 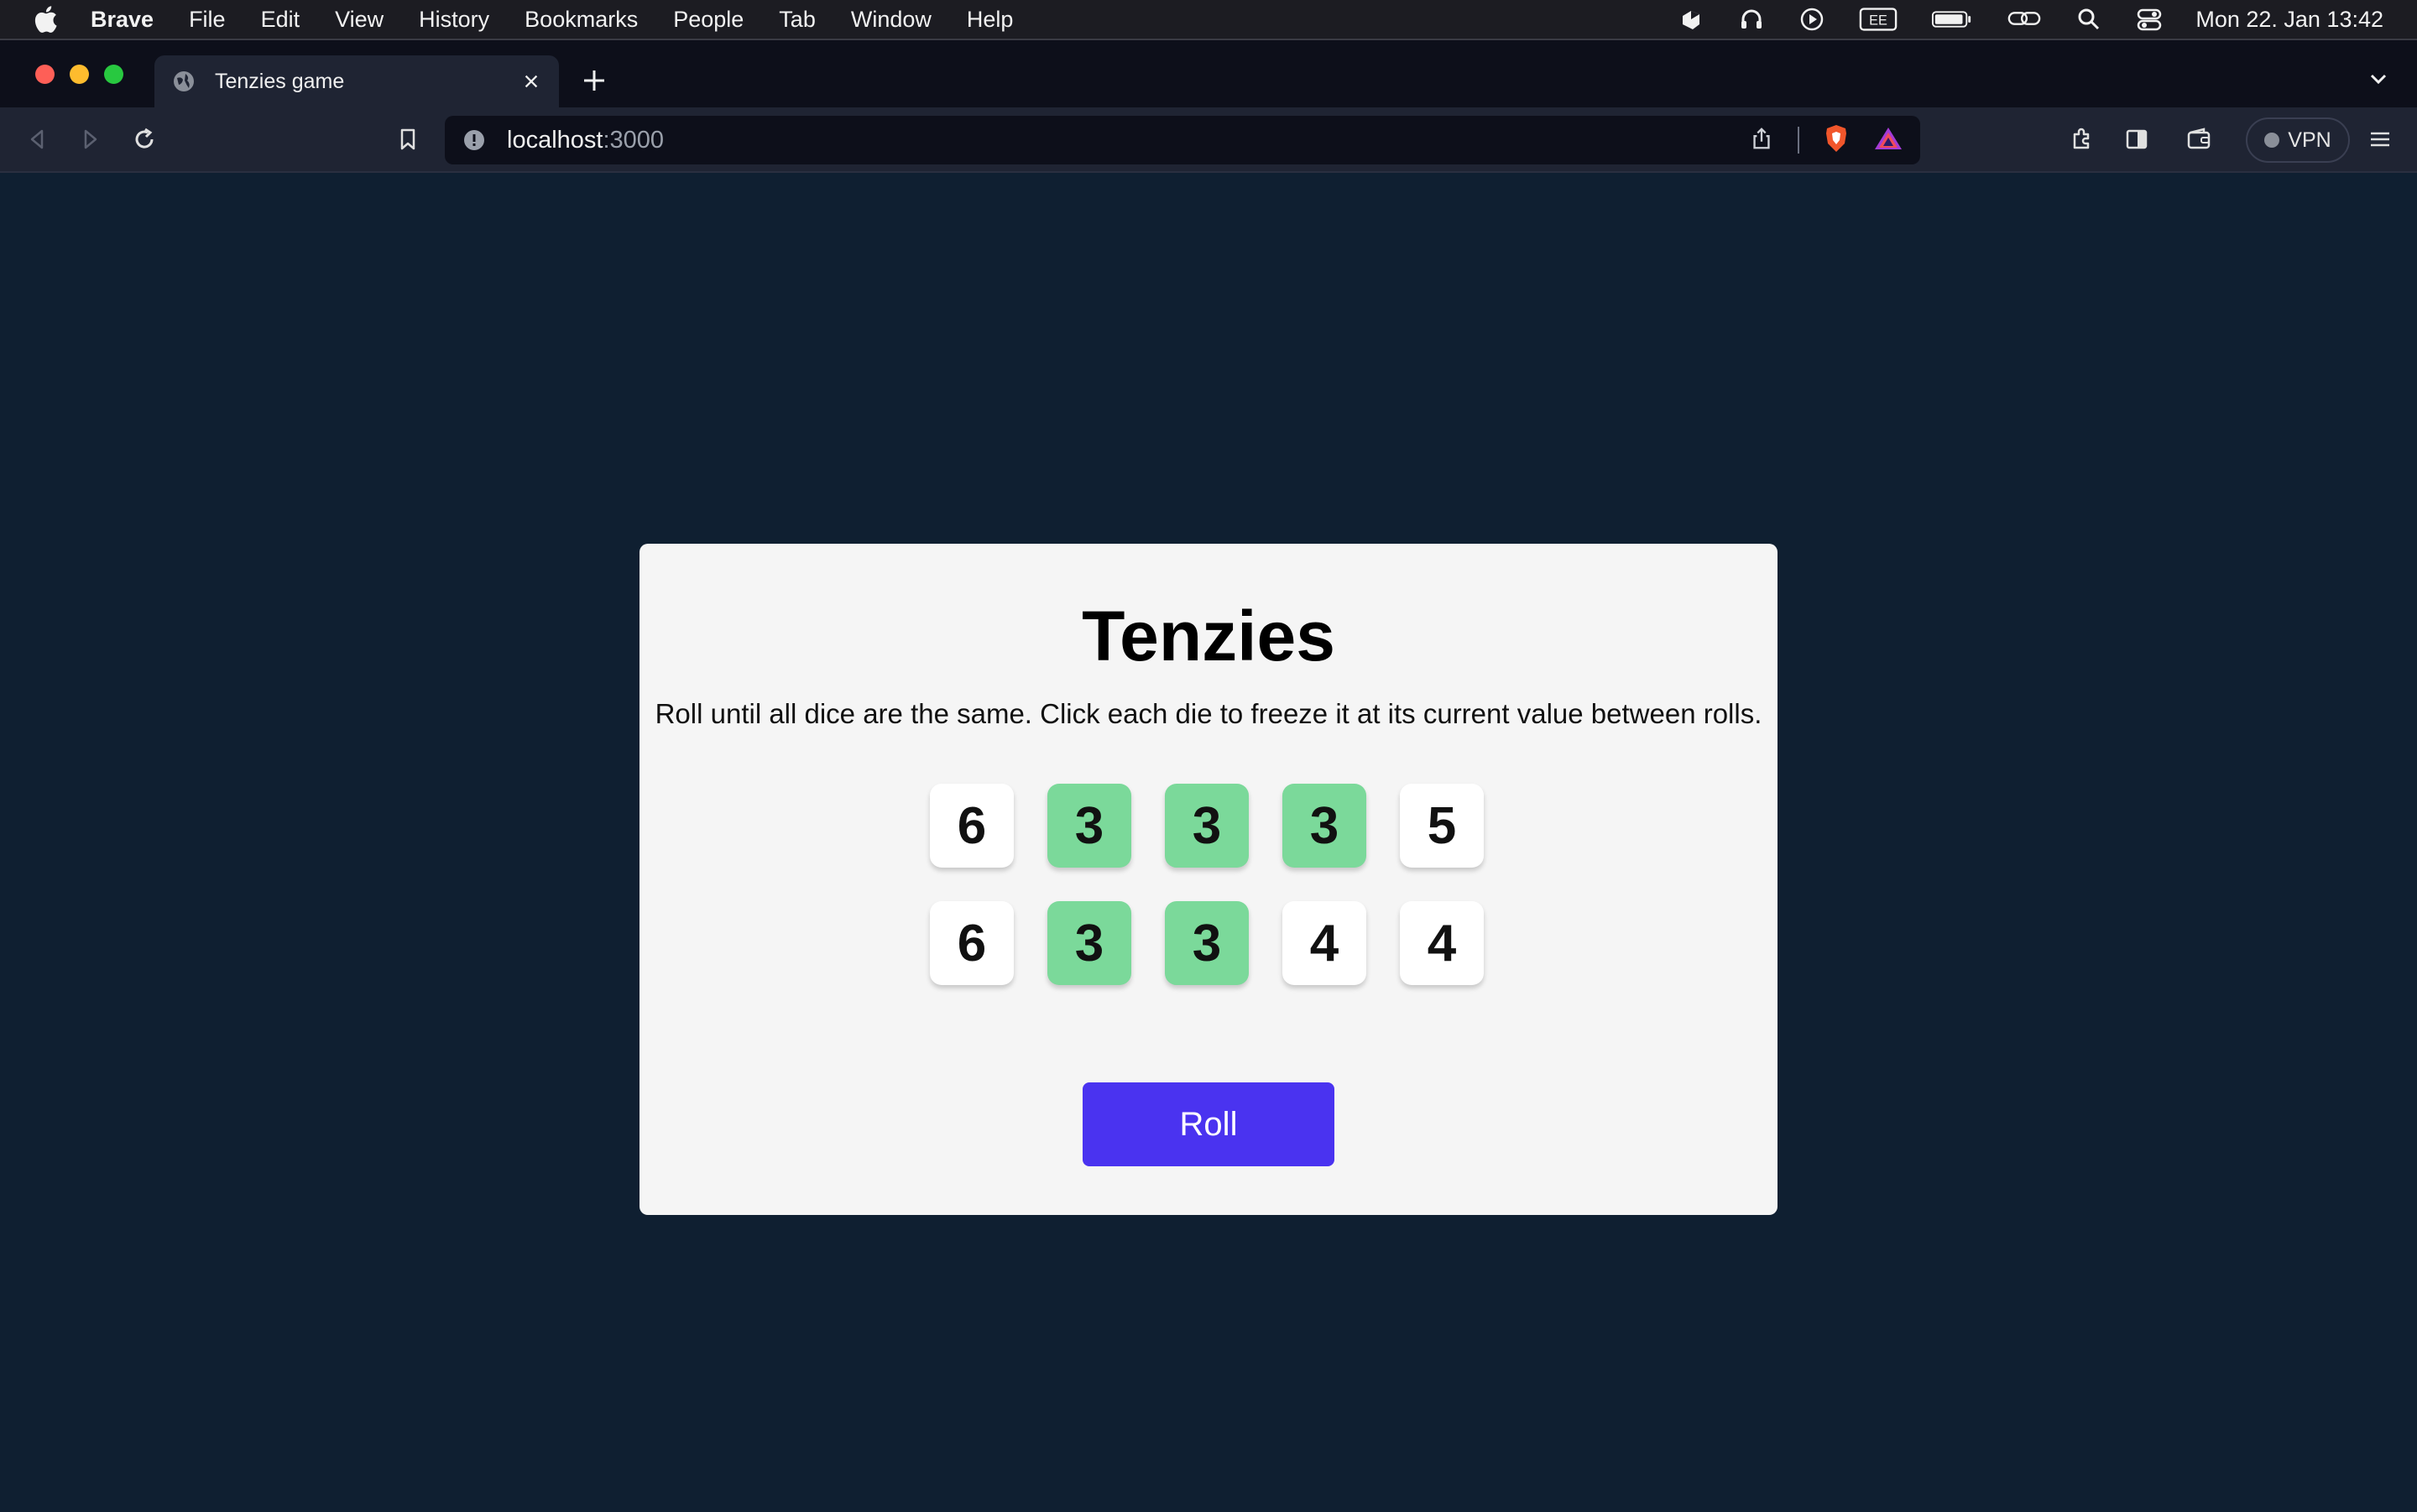 I want to click on menu-help: Help, so click(x=990, y=20).